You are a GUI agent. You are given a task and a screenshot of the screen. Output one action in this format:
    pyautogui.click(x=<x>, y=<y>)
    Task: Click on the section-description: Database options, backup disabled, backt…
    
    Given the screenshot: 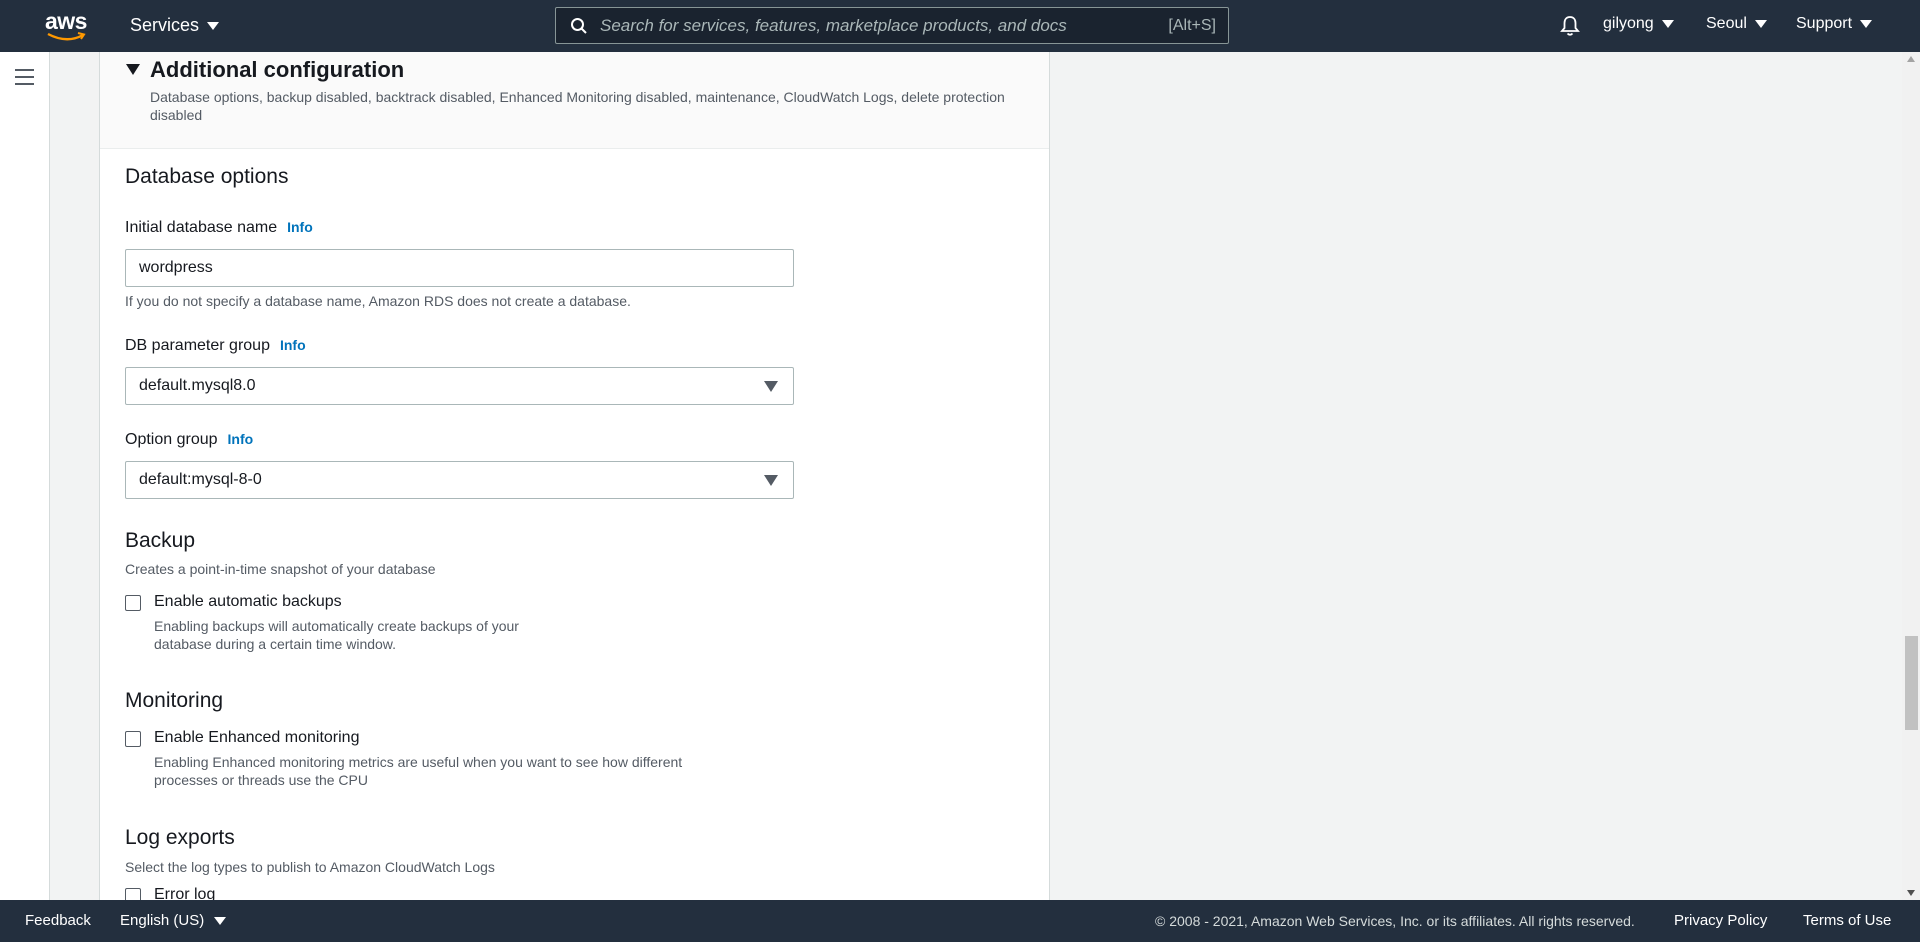 What is the action you would take?
    pyautogui.click(x=577, y=106)
    